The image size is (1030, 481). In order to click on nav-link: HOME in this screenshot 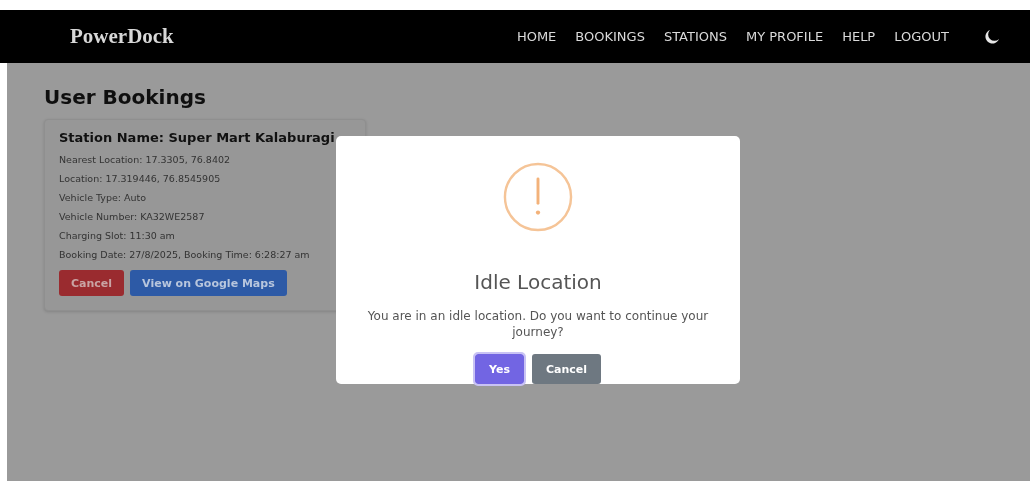, I will do `click(536, 36)`.